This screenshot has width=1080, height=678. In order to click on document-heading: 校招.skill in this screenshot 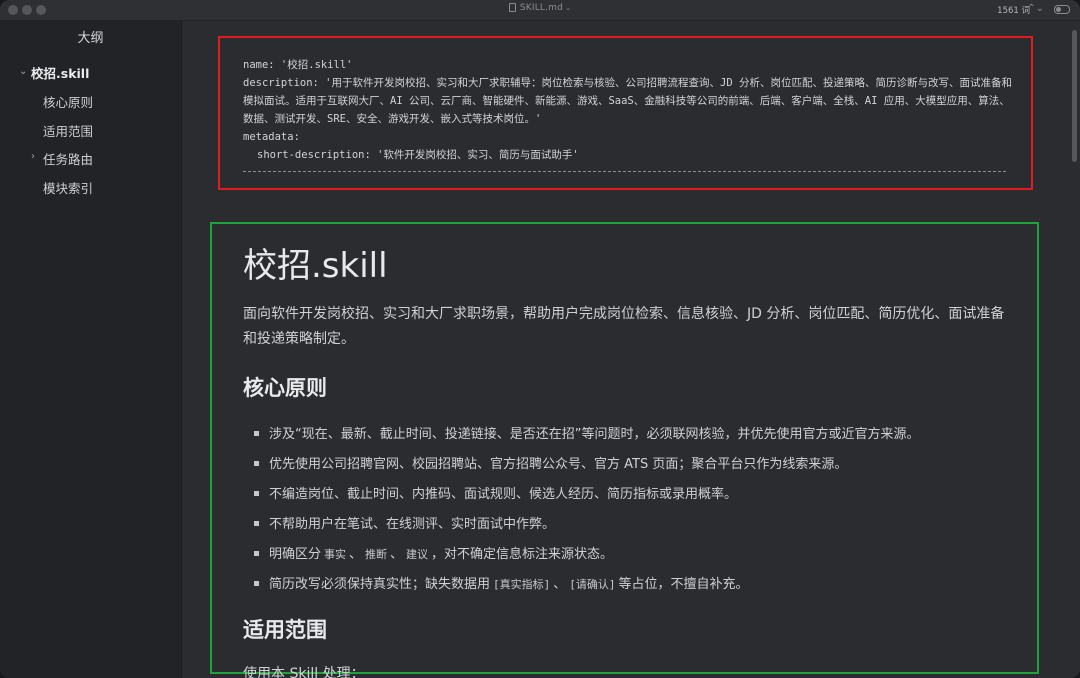, I will do `click(315, 266)`.